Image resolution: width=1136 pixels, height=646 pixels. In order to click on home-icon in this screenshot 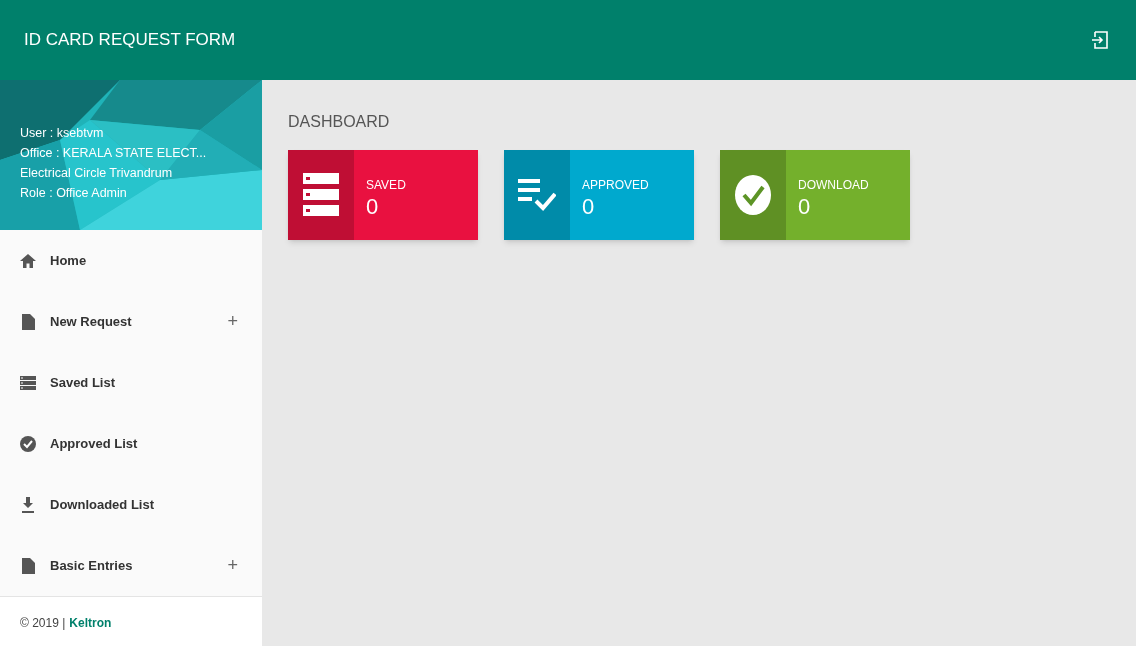, I will do `click(28, 260)`.